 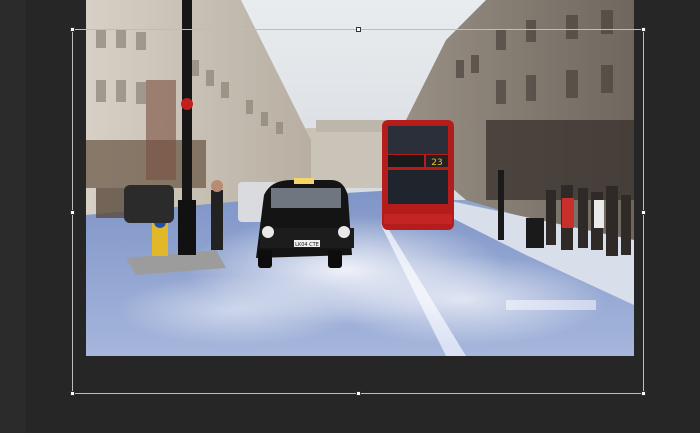 I want to click on resize-handle-top-left, so click(x=72, y=29).